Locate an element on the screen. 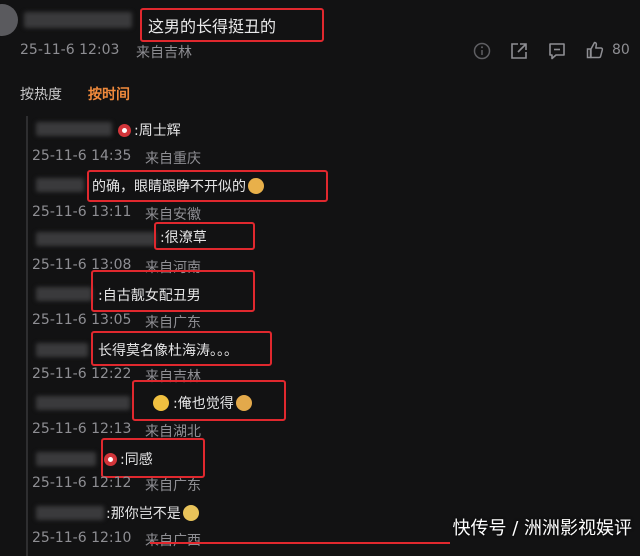 This screenshot has height=556, width=640. reply-text: 长得莫名像杜海涛。。。 is located at coordinates (168, 351).